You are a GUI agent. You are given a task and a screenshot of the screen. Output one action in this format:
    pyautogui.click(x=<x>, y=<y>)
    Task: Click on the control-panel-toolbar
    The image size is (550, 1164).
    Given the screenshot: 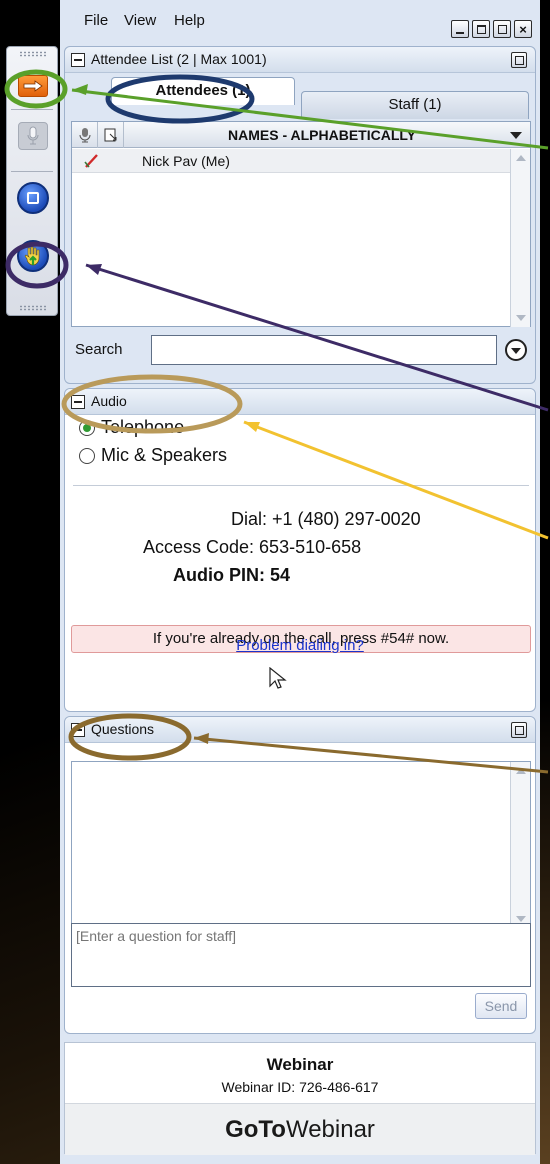 What is the action you would take?
    pyautogui.click(x=32, y=181)
    